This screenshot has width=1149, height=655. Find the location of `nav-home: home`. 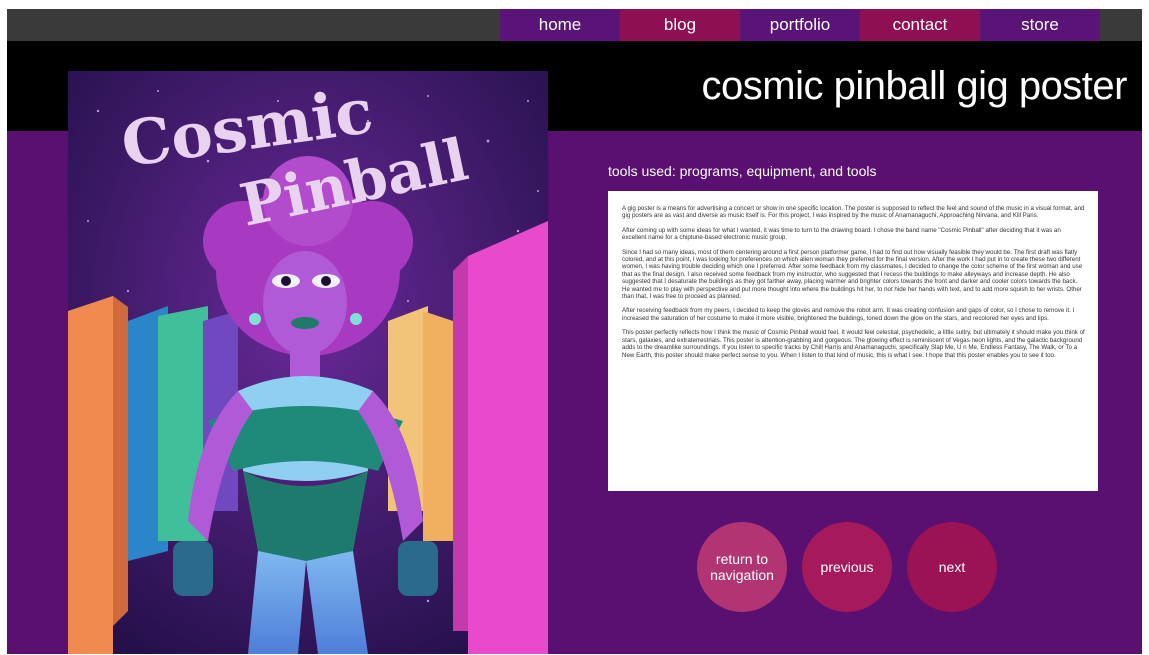

nav-home: home is located at coordinates (560, 25).